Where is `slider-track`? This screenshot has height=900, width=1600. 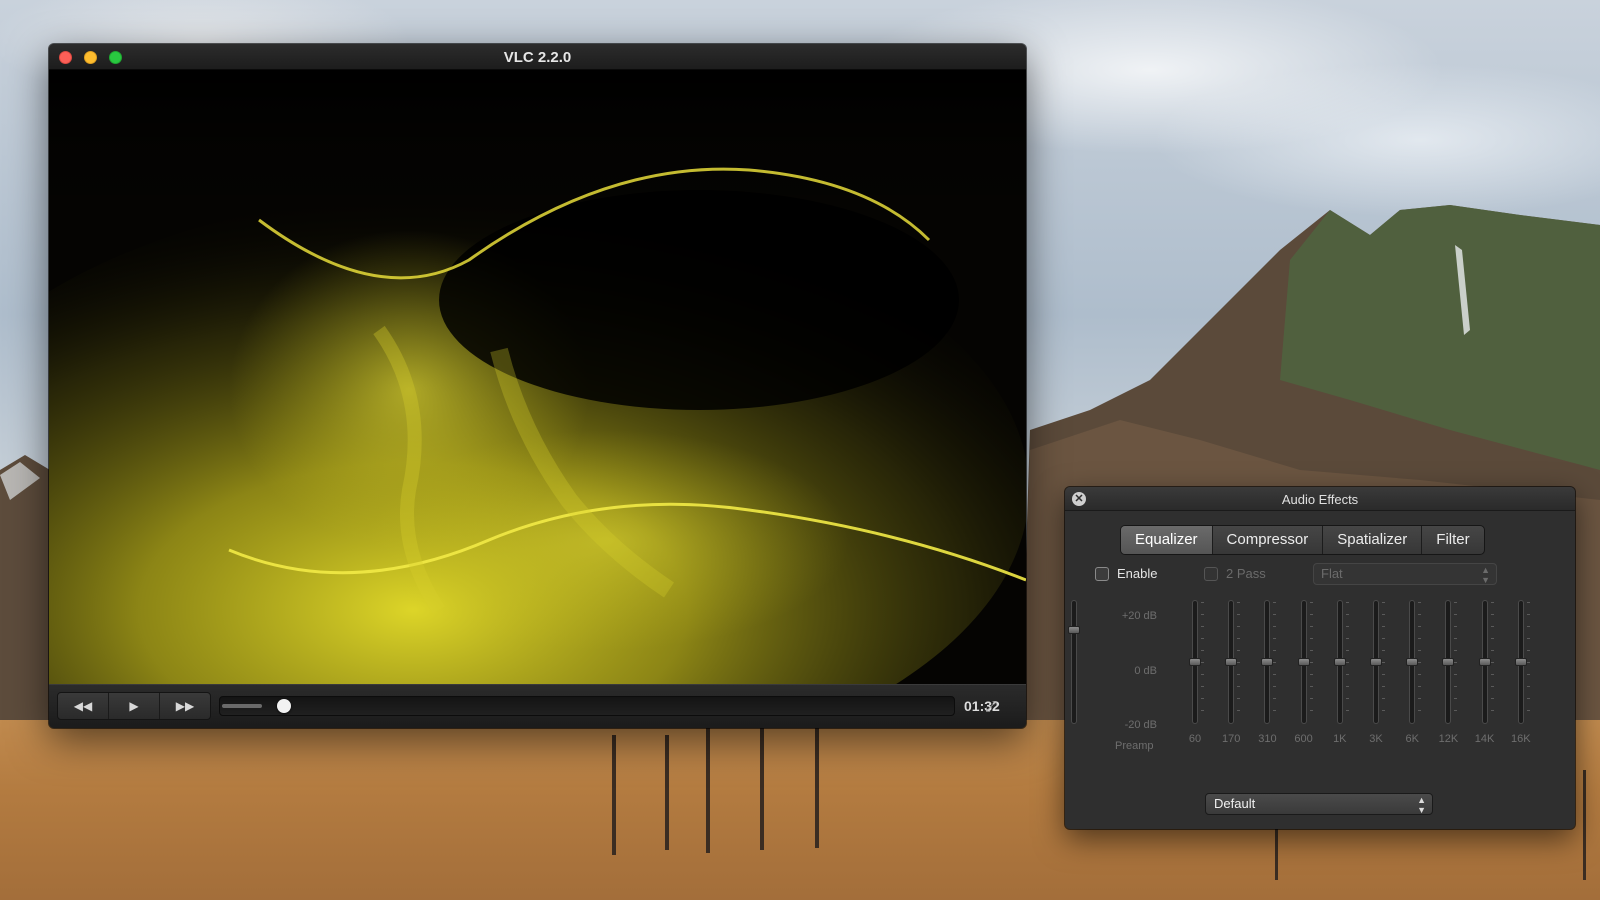 slider-track is located at coordinates (1074, 662).